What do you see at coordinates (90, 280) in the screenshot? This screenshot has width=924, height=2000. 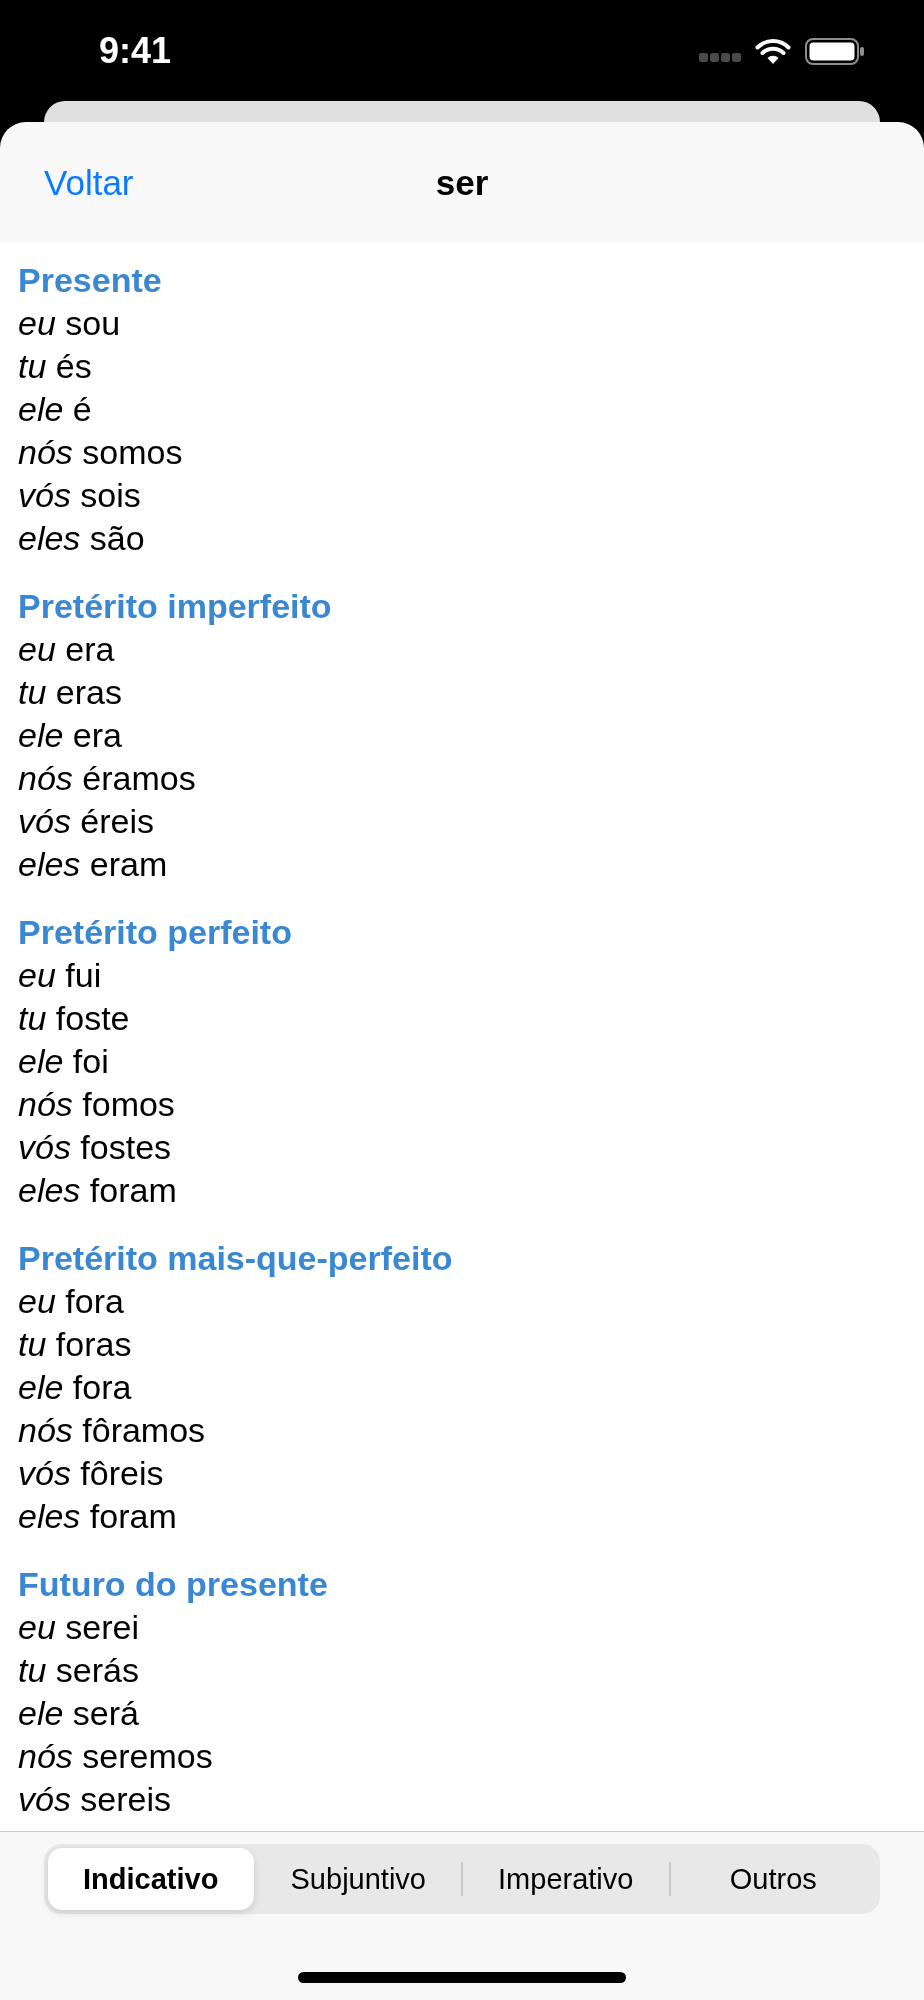 I see `section-heading: Presente` at bounding box center [90, 280].